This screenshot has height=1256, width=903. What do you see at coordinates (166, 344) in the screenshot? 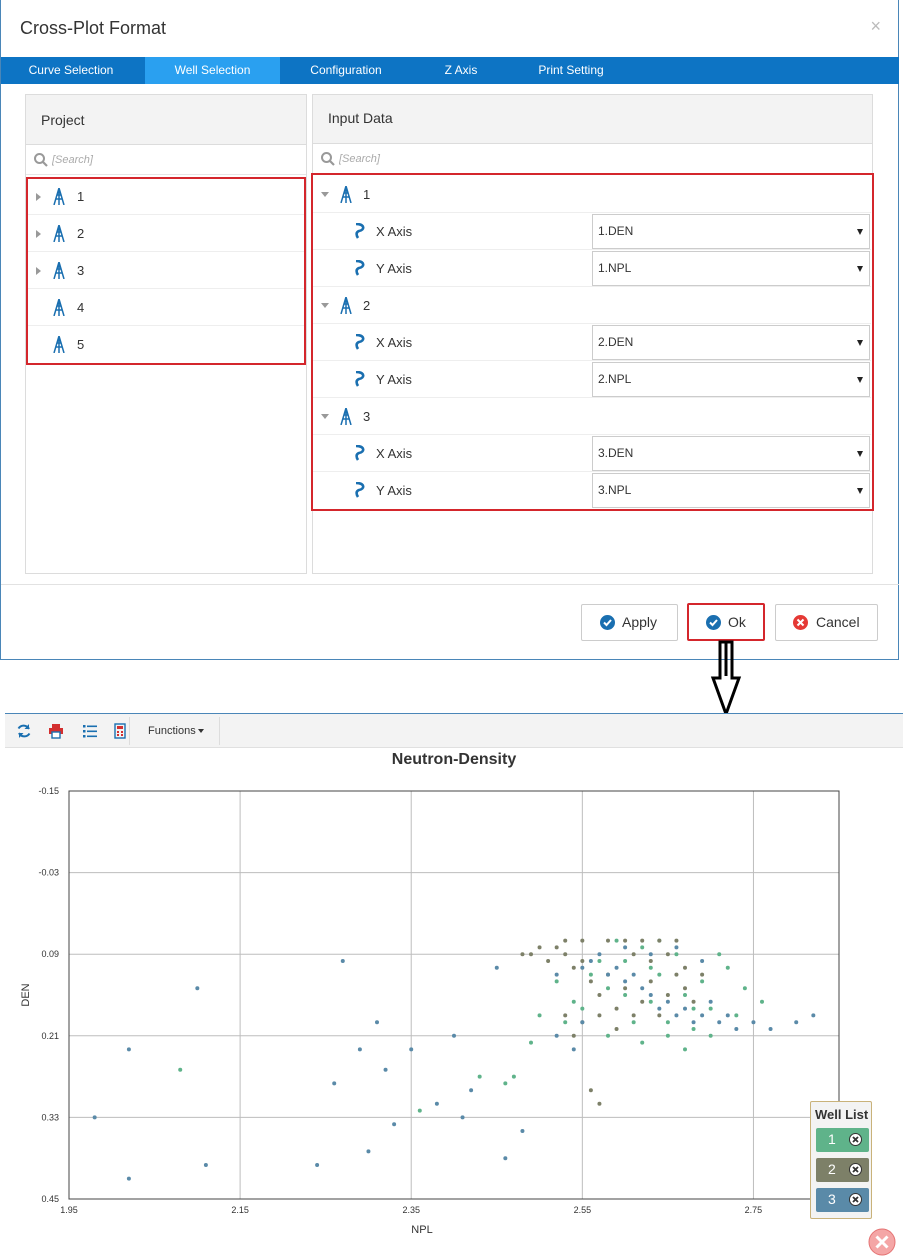
I see `project-well-row: 5` at bounding box center [166, 344].